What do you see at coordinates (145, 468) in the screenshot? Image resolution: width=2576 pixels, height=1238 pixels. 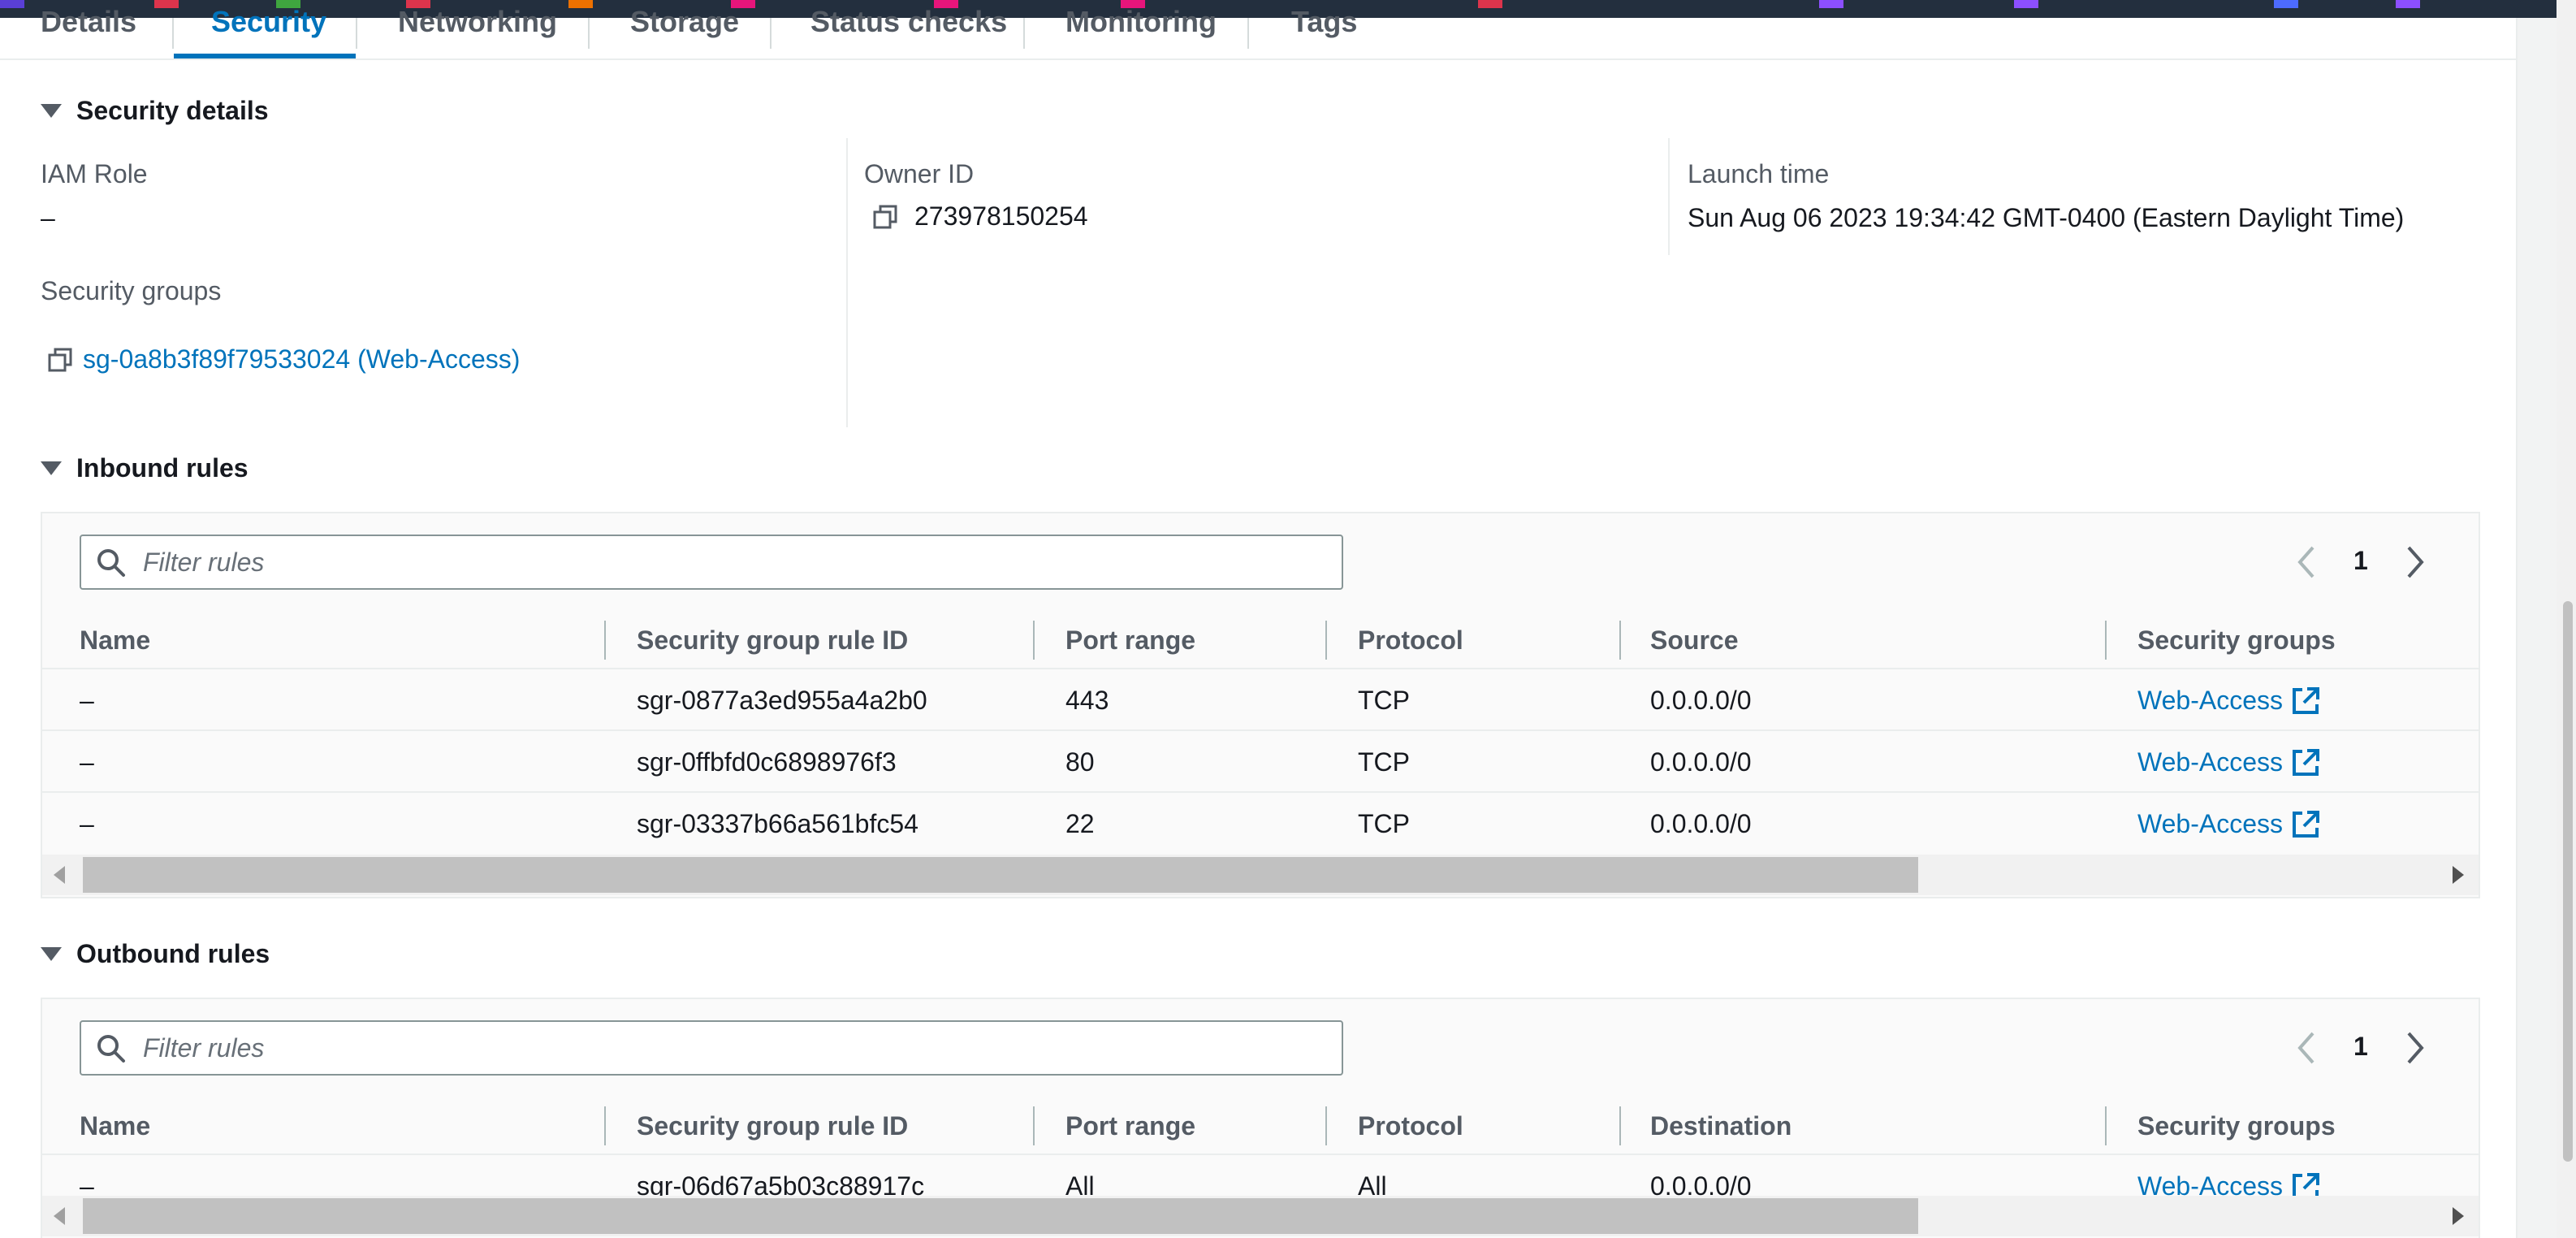 I see `inbound-rules-header: Inbound rules` at bounding box center [145, 468].